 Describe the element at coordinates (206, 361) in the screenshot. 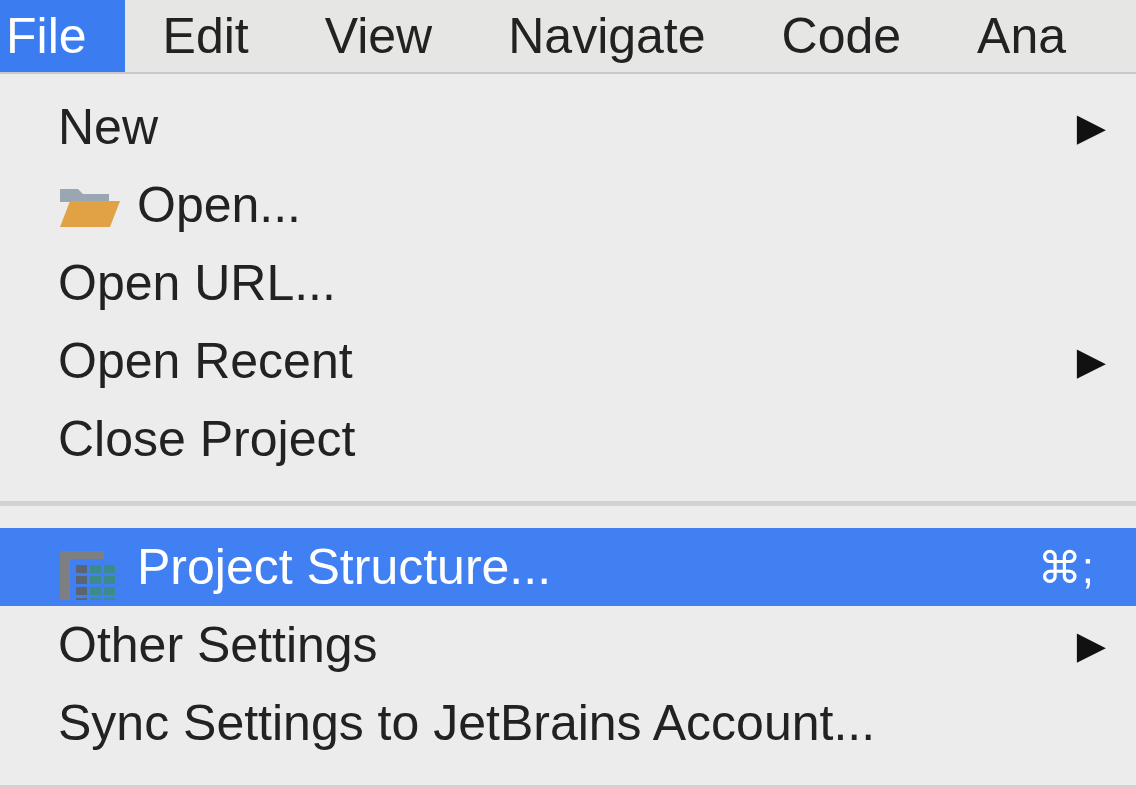

I see `menu-item-label: Open Recent` at that location.